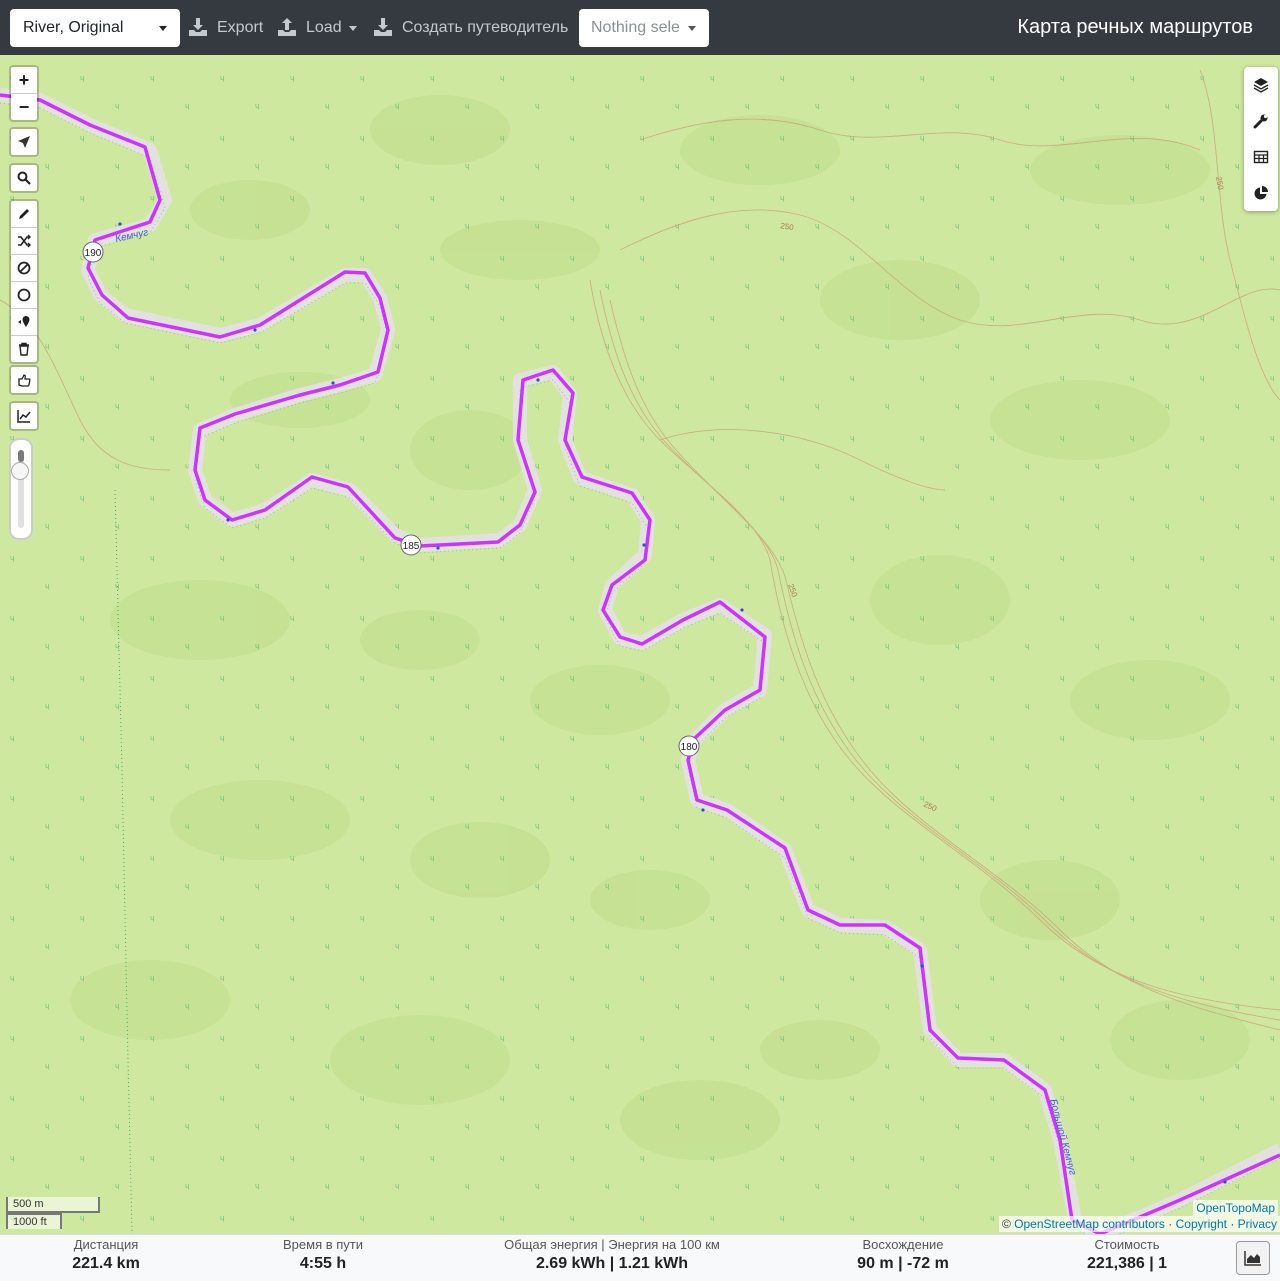 This screenshot has height=1281, width=1280. I want to click on stats-button, so click(1261, 193).